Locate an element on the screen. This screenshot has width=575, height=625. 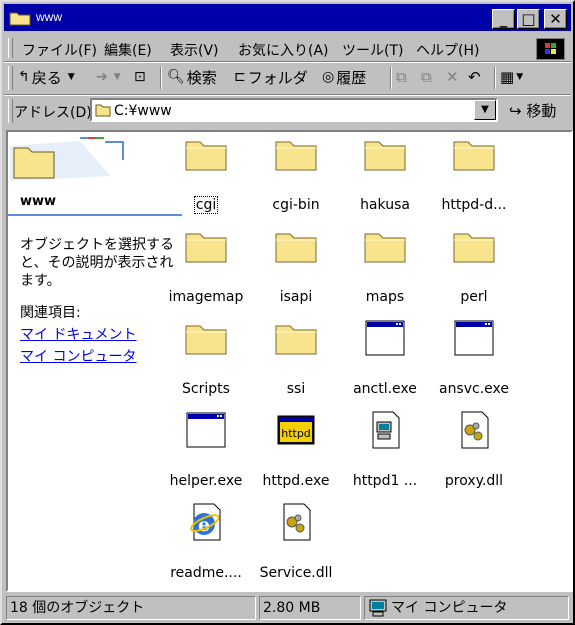
delete-button: ✕ is located at coordinates (452, 77).